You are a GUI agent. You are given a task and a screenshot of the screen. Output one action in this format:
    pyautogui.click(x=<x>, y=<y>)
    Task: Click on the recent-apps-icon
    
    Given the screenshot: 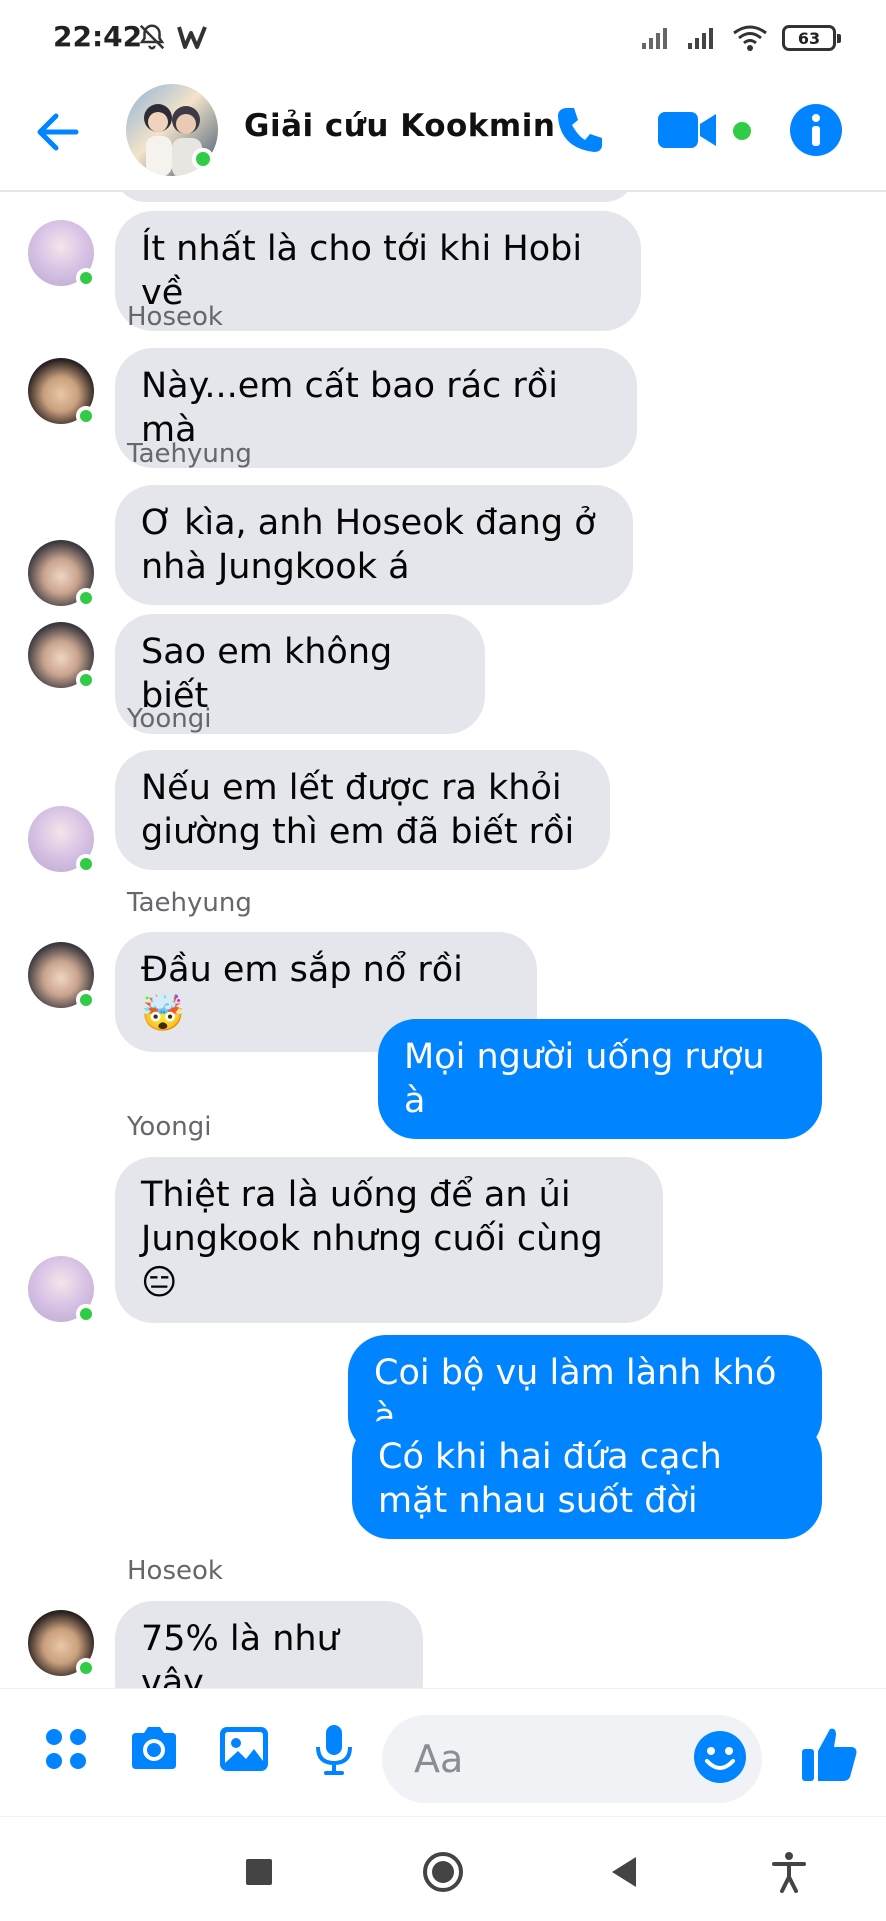 What is the action you would take?
    pyautogui.click(x=259, y=1872)
    